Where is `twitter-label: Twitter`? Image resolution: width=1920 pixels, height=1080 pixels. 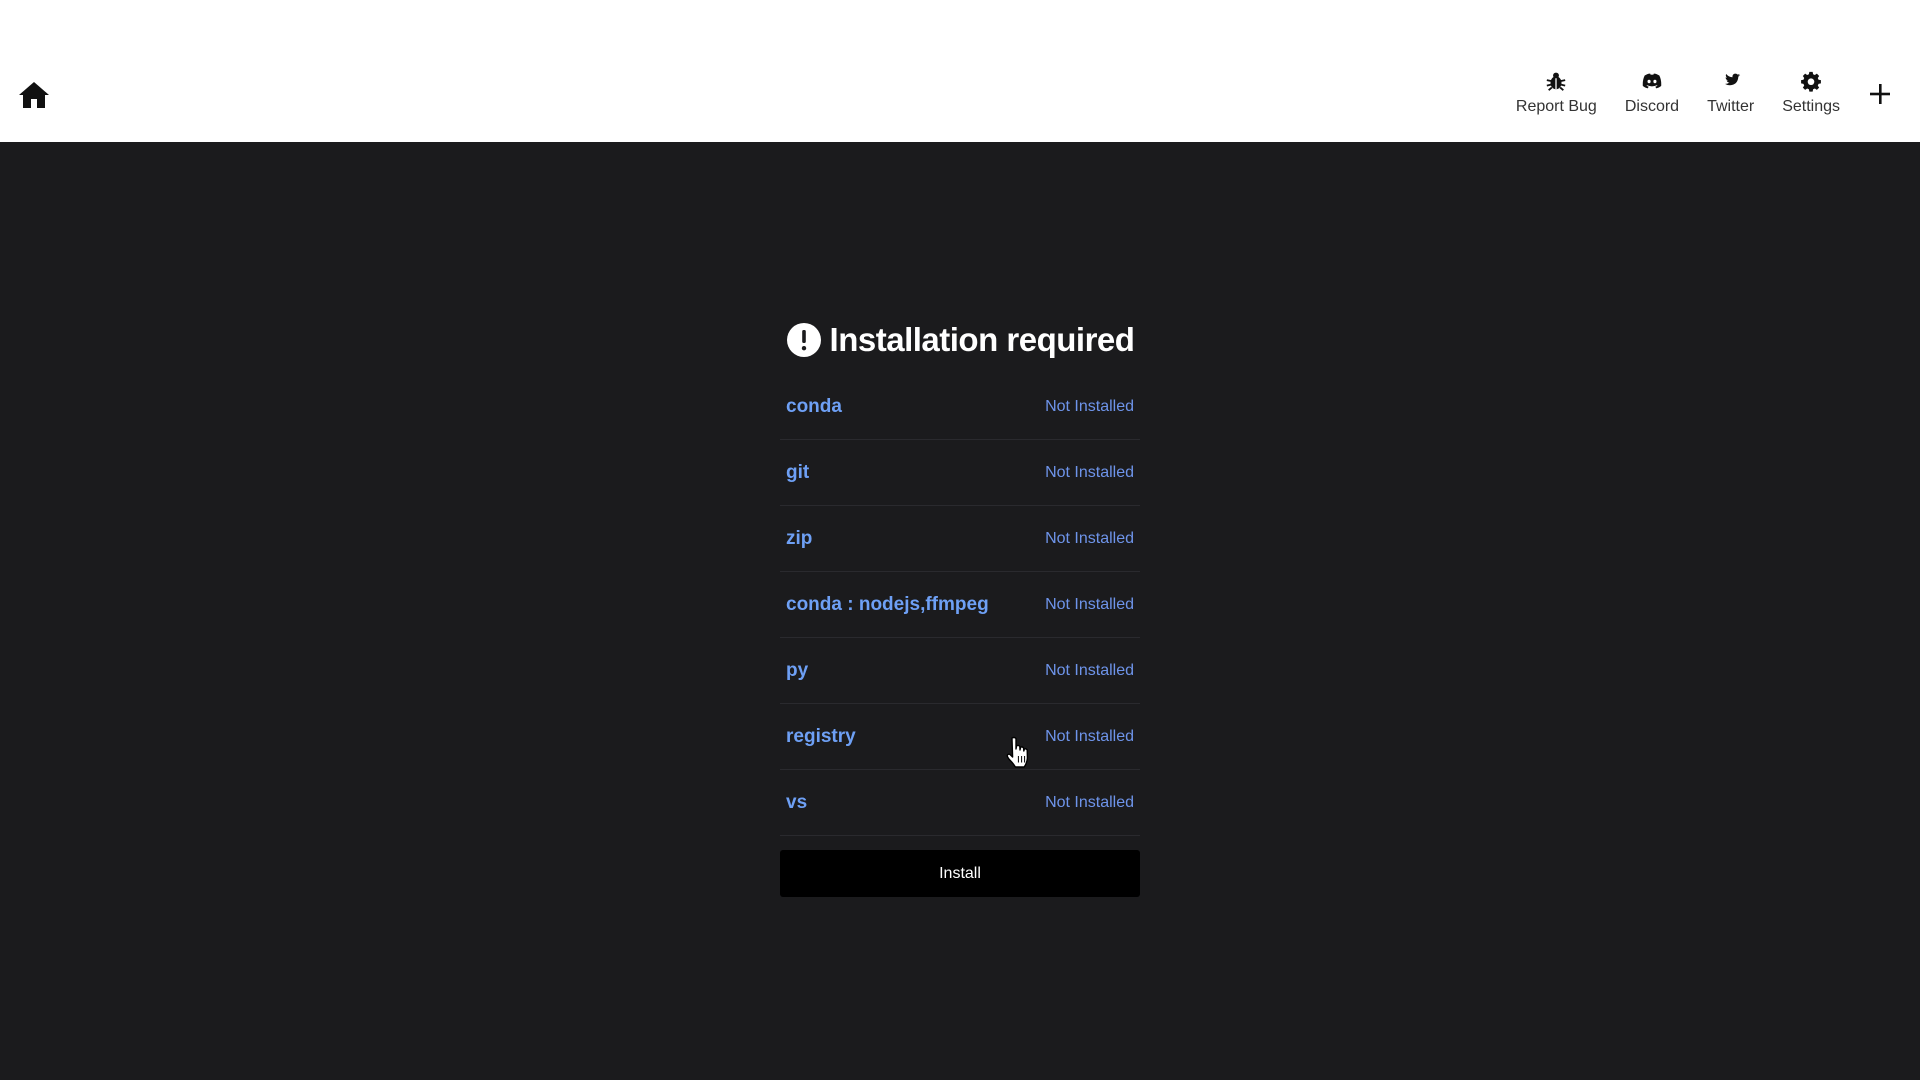
twitter-label: Twitter is located at coordinates (1731, 106).